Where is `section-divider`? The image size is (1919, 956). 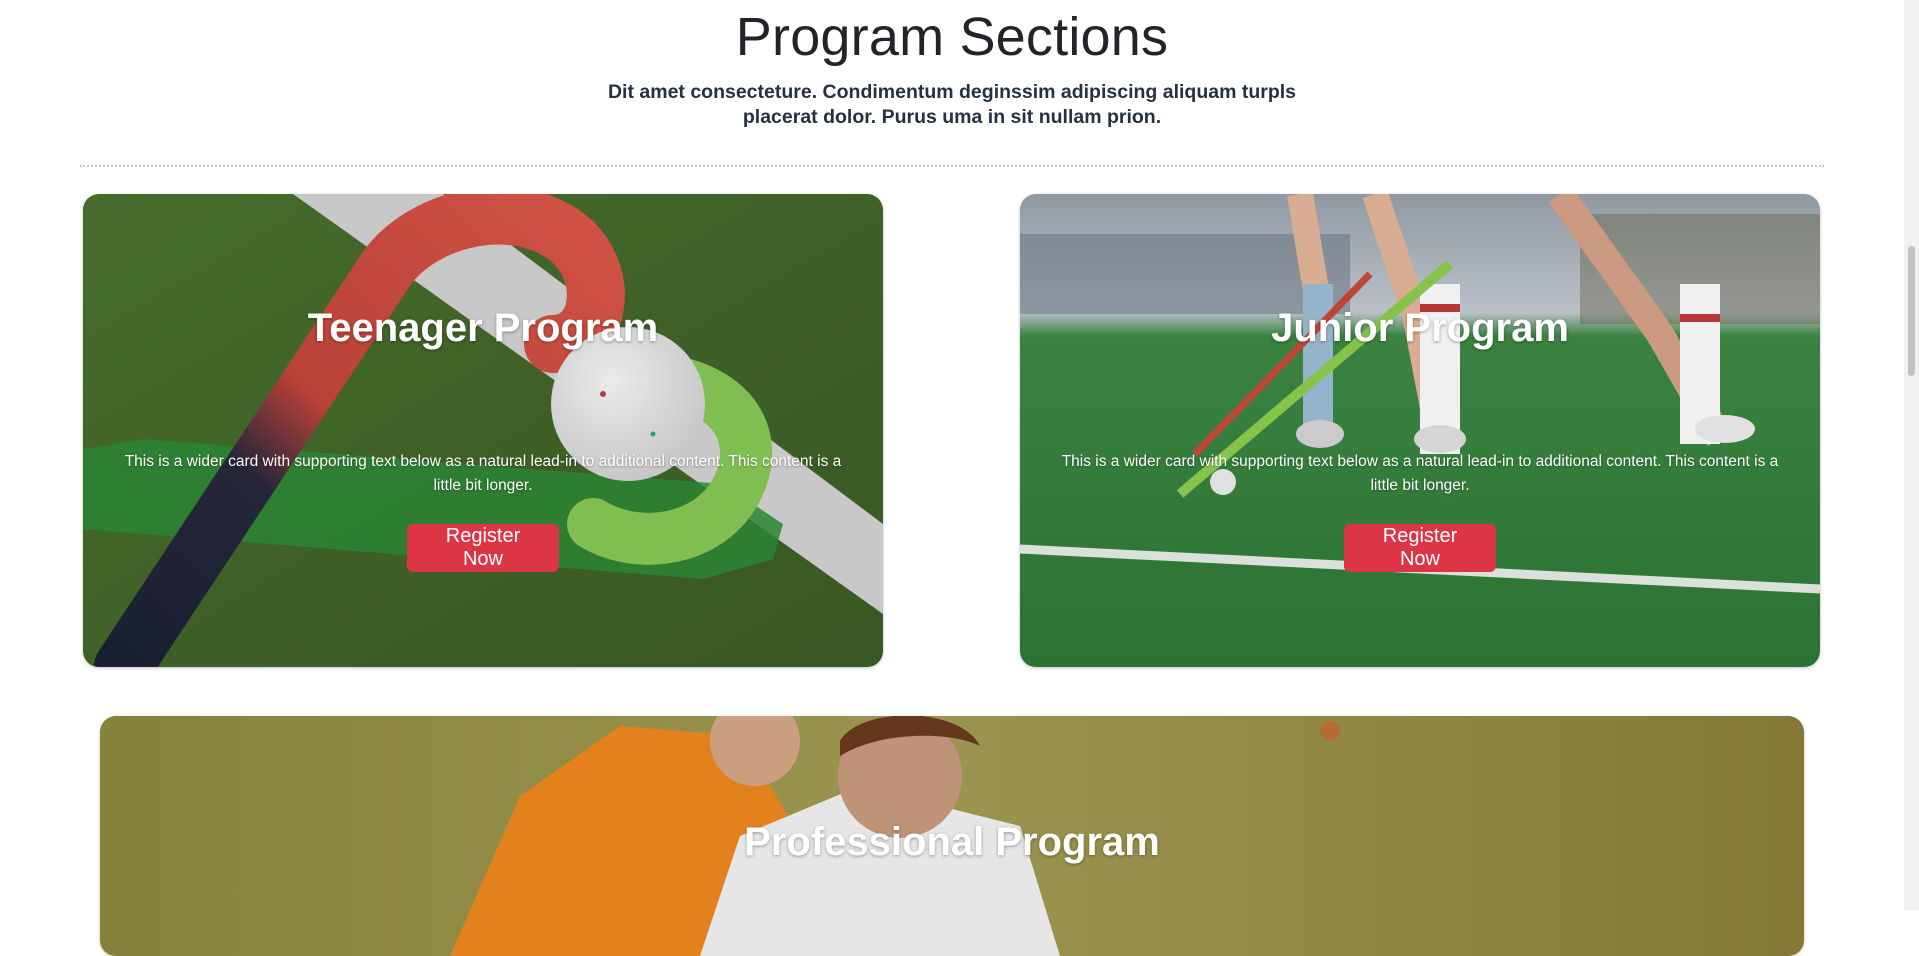
section-divider is located at coordinates (952, 166).